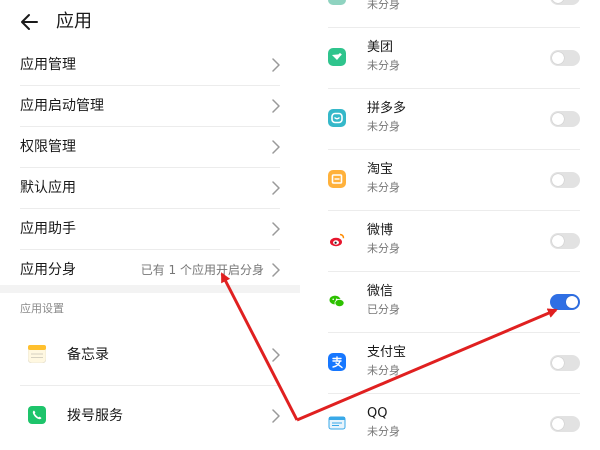  Describe the element at coordinates (565, 241) in the screenshot. I see `weibo-twin-toggle` at that location.